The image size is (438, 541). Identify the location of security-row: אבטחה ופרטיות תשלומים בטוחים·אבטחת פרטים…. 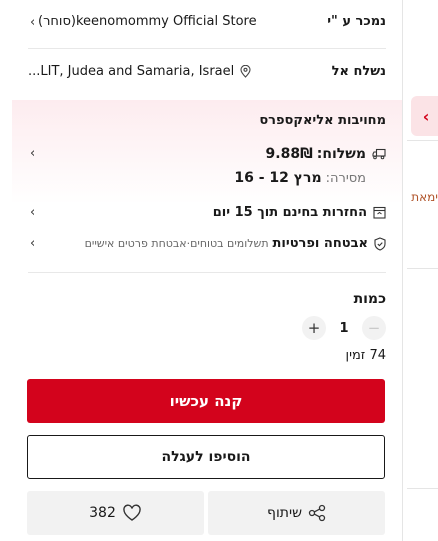
(207, 243).